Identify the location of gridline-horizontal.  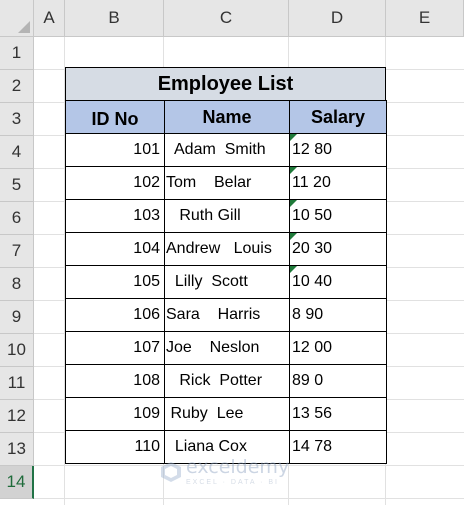
(249, 498).